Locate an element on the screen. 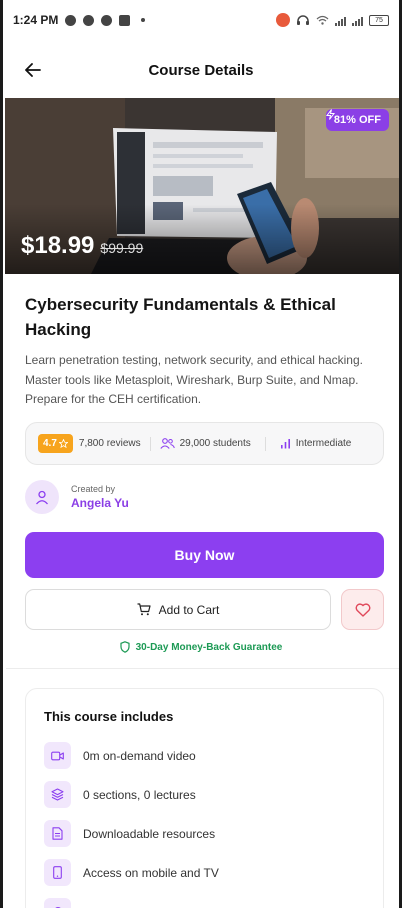 The image size is (402, 908). includes-title: This course includes is located at coordinates (109, 716).